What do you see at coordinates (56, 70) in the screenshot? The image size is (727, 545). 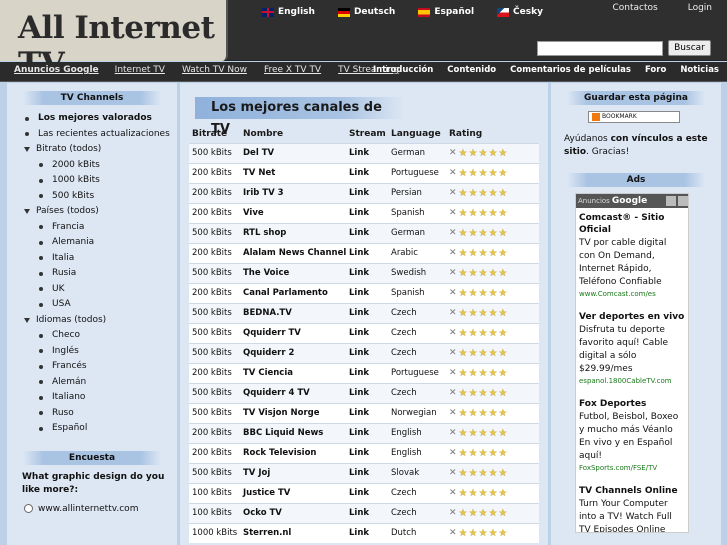 I see `nav-left-link: Anuncios Google` at bounding box center [56, 70].